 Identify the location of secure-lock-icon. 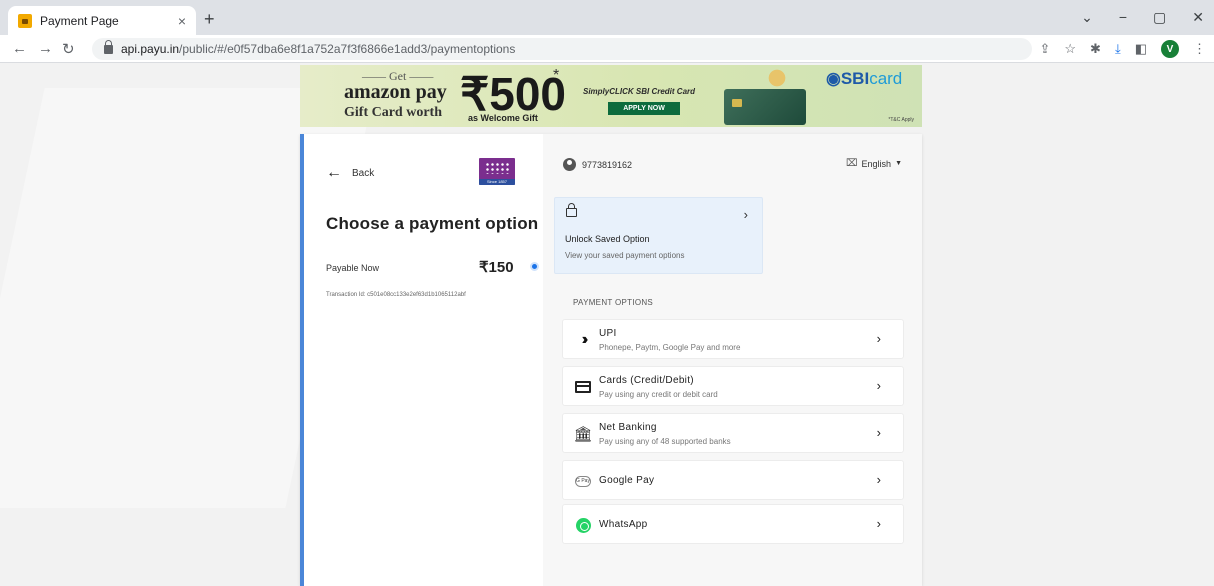
(108, 46).